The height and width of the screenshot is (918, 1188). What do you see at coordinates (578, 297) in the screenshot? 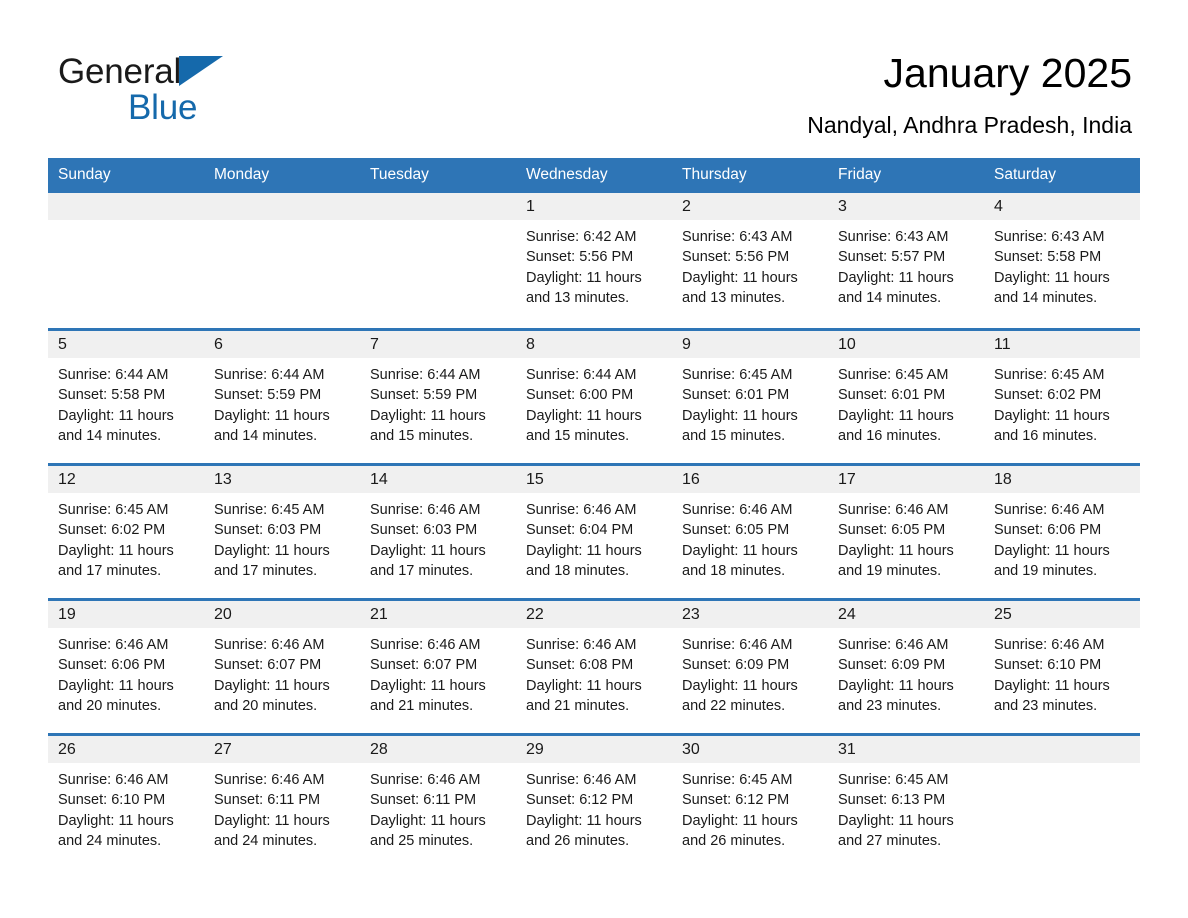
I see `daylight-text-line2: and 13 minutes.` at bounding box center [578, 297].